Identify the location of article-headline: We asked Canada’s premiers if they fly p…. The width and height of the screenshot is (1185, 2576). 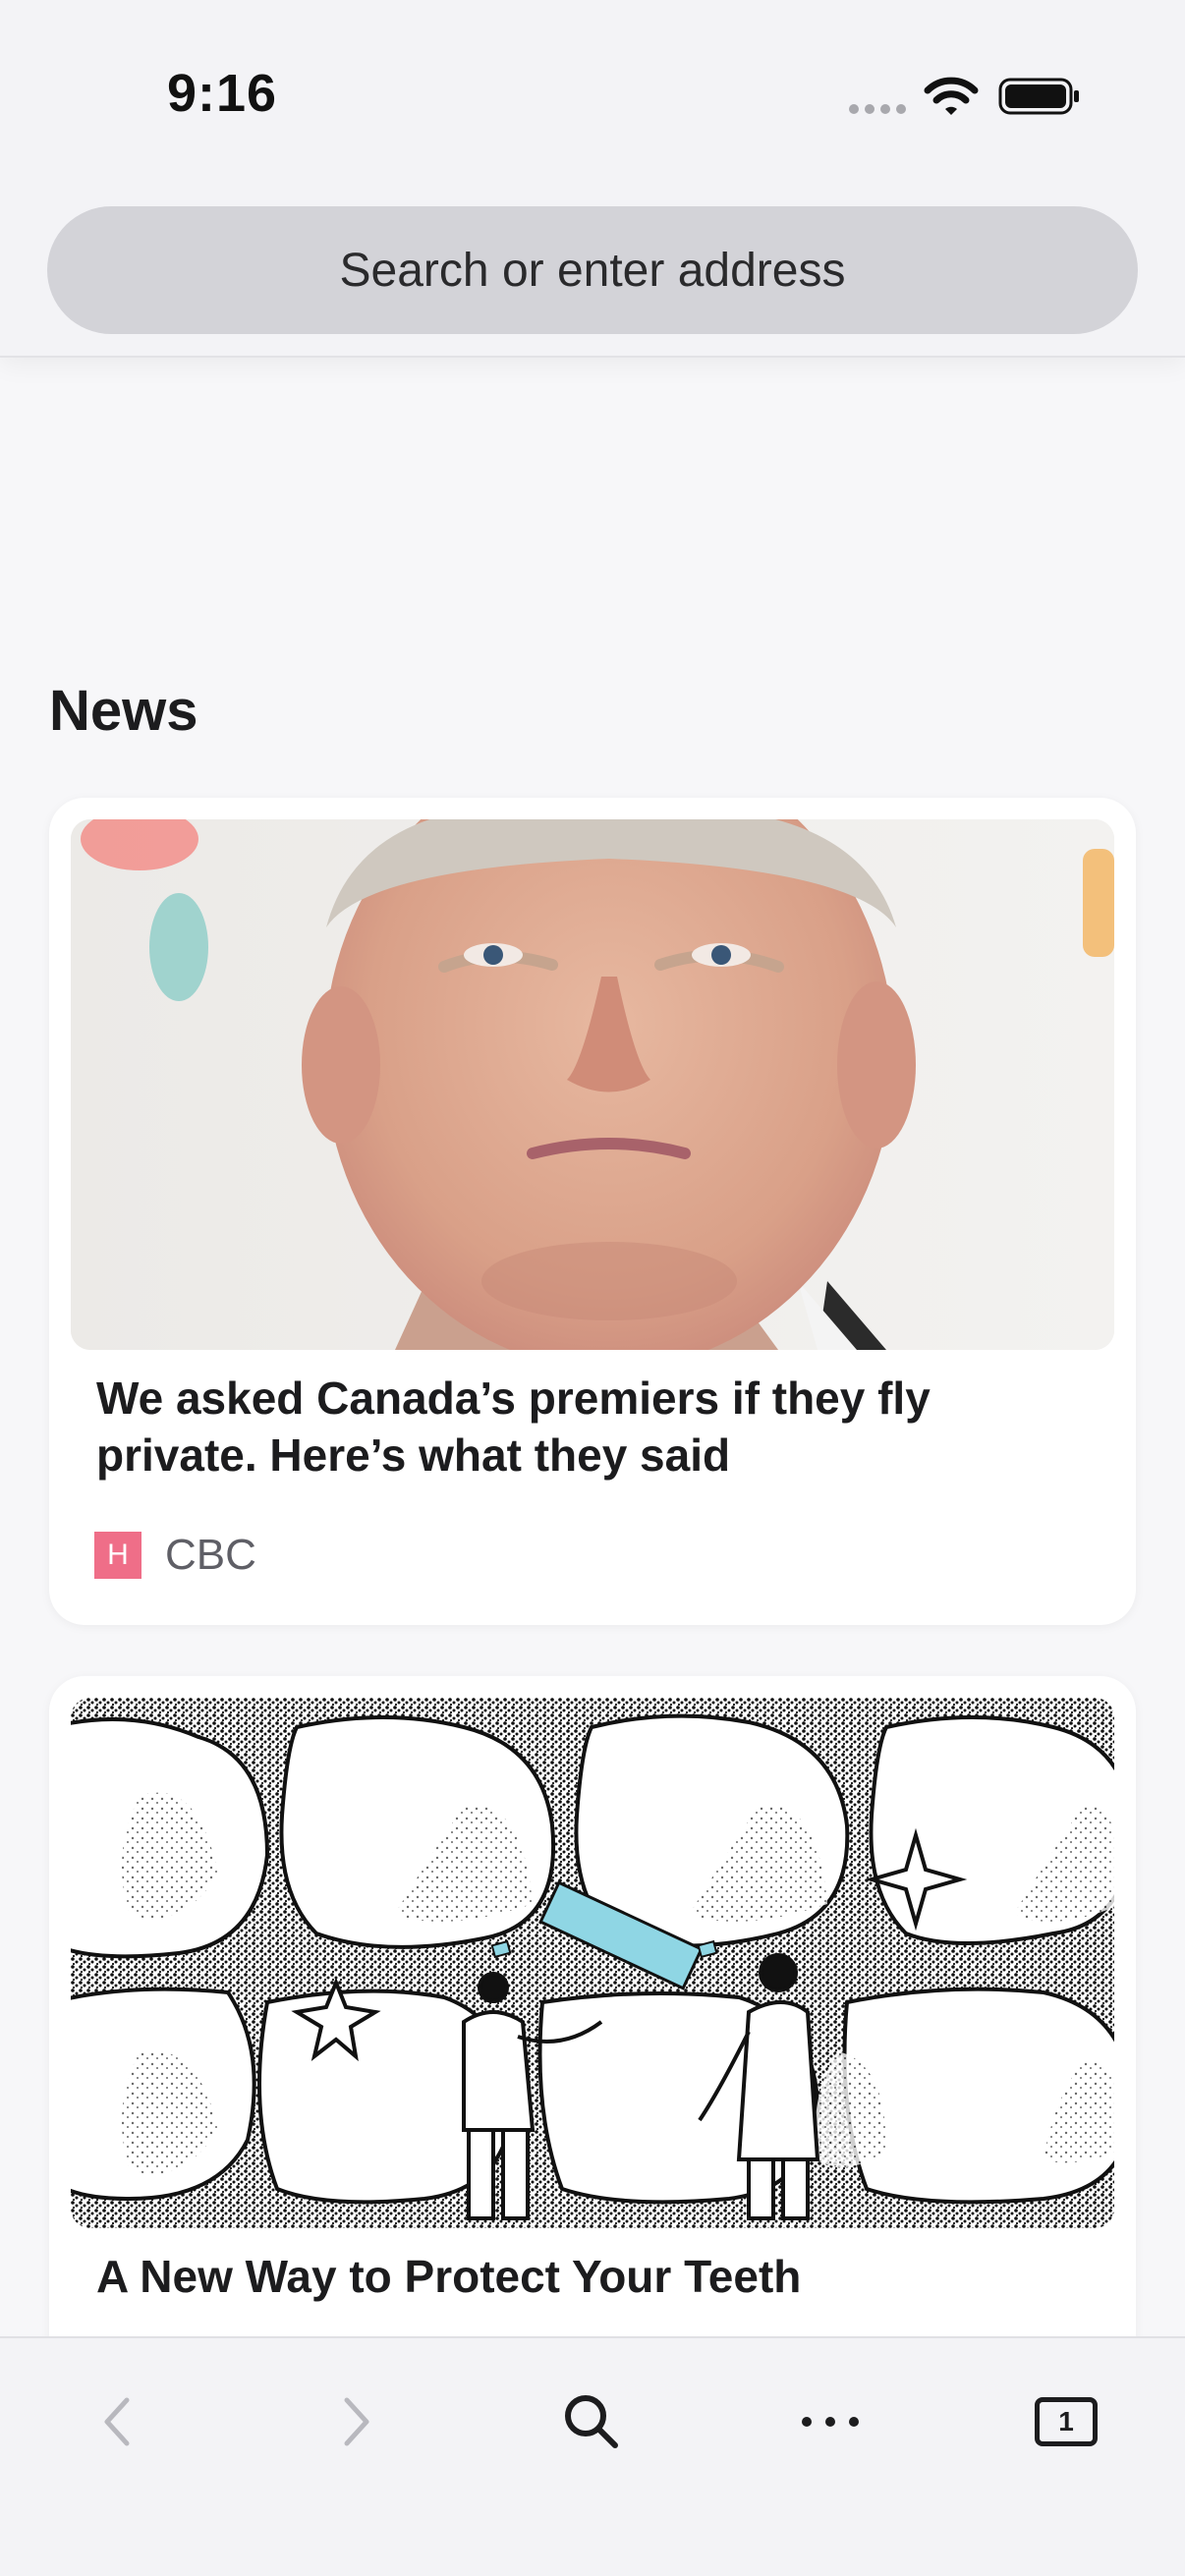
(513, 1426).